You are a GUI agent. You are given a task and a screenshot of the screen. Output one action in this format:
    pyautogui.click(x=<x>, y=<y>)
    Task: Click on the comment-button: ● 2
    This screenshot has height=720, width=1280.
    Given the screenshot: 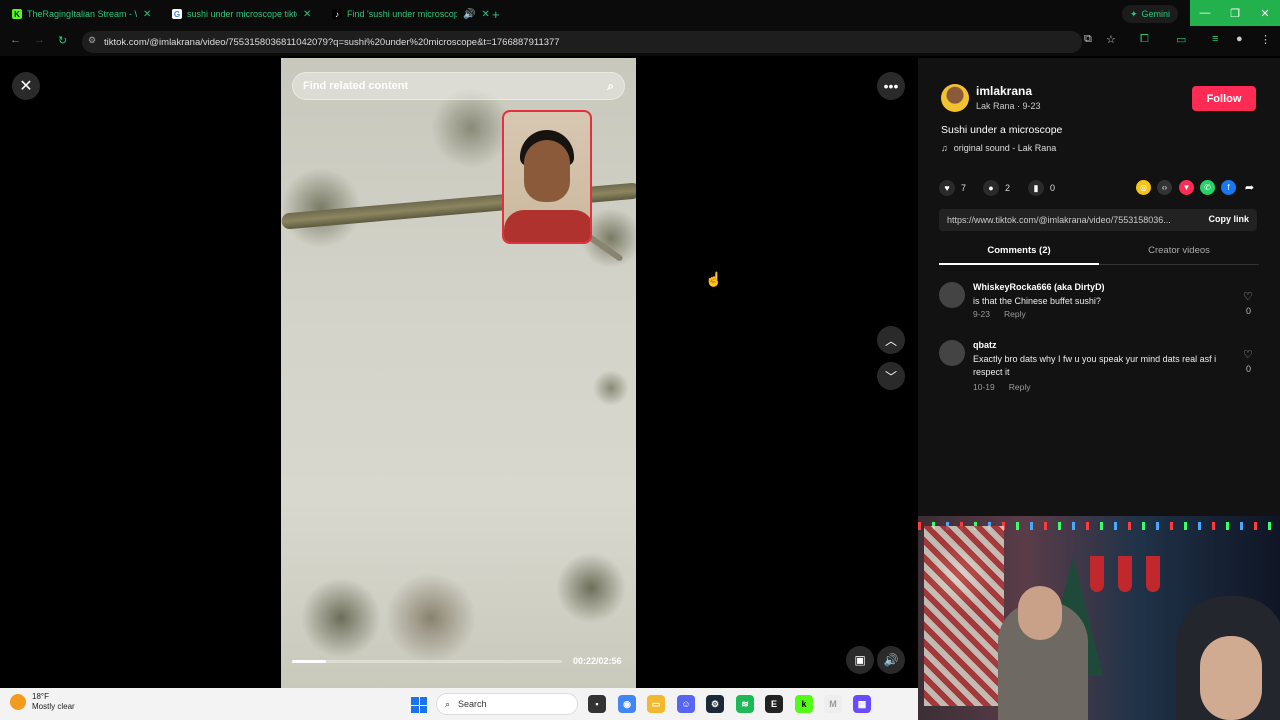 What is the action you would take?
    pyautogui.click(x=996, y=188)
    